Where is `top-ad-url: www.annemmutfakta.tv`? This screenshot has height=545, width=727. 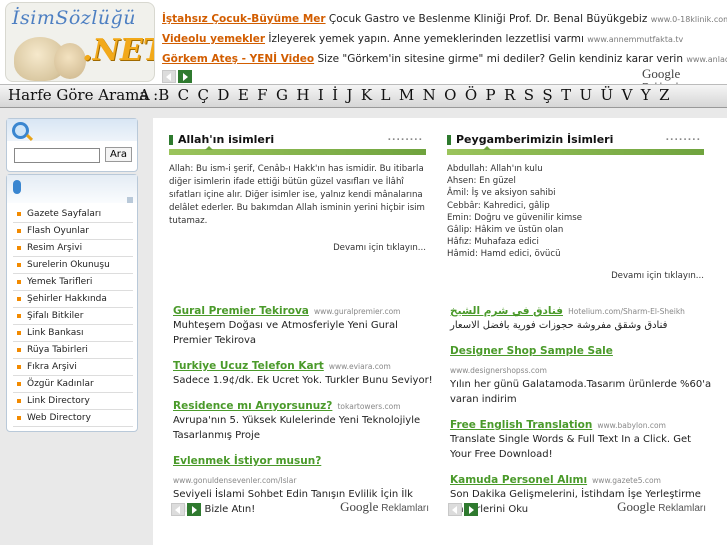 top-ad-url: www.annemmutfakta.tv is located at coordinates (635, 39).